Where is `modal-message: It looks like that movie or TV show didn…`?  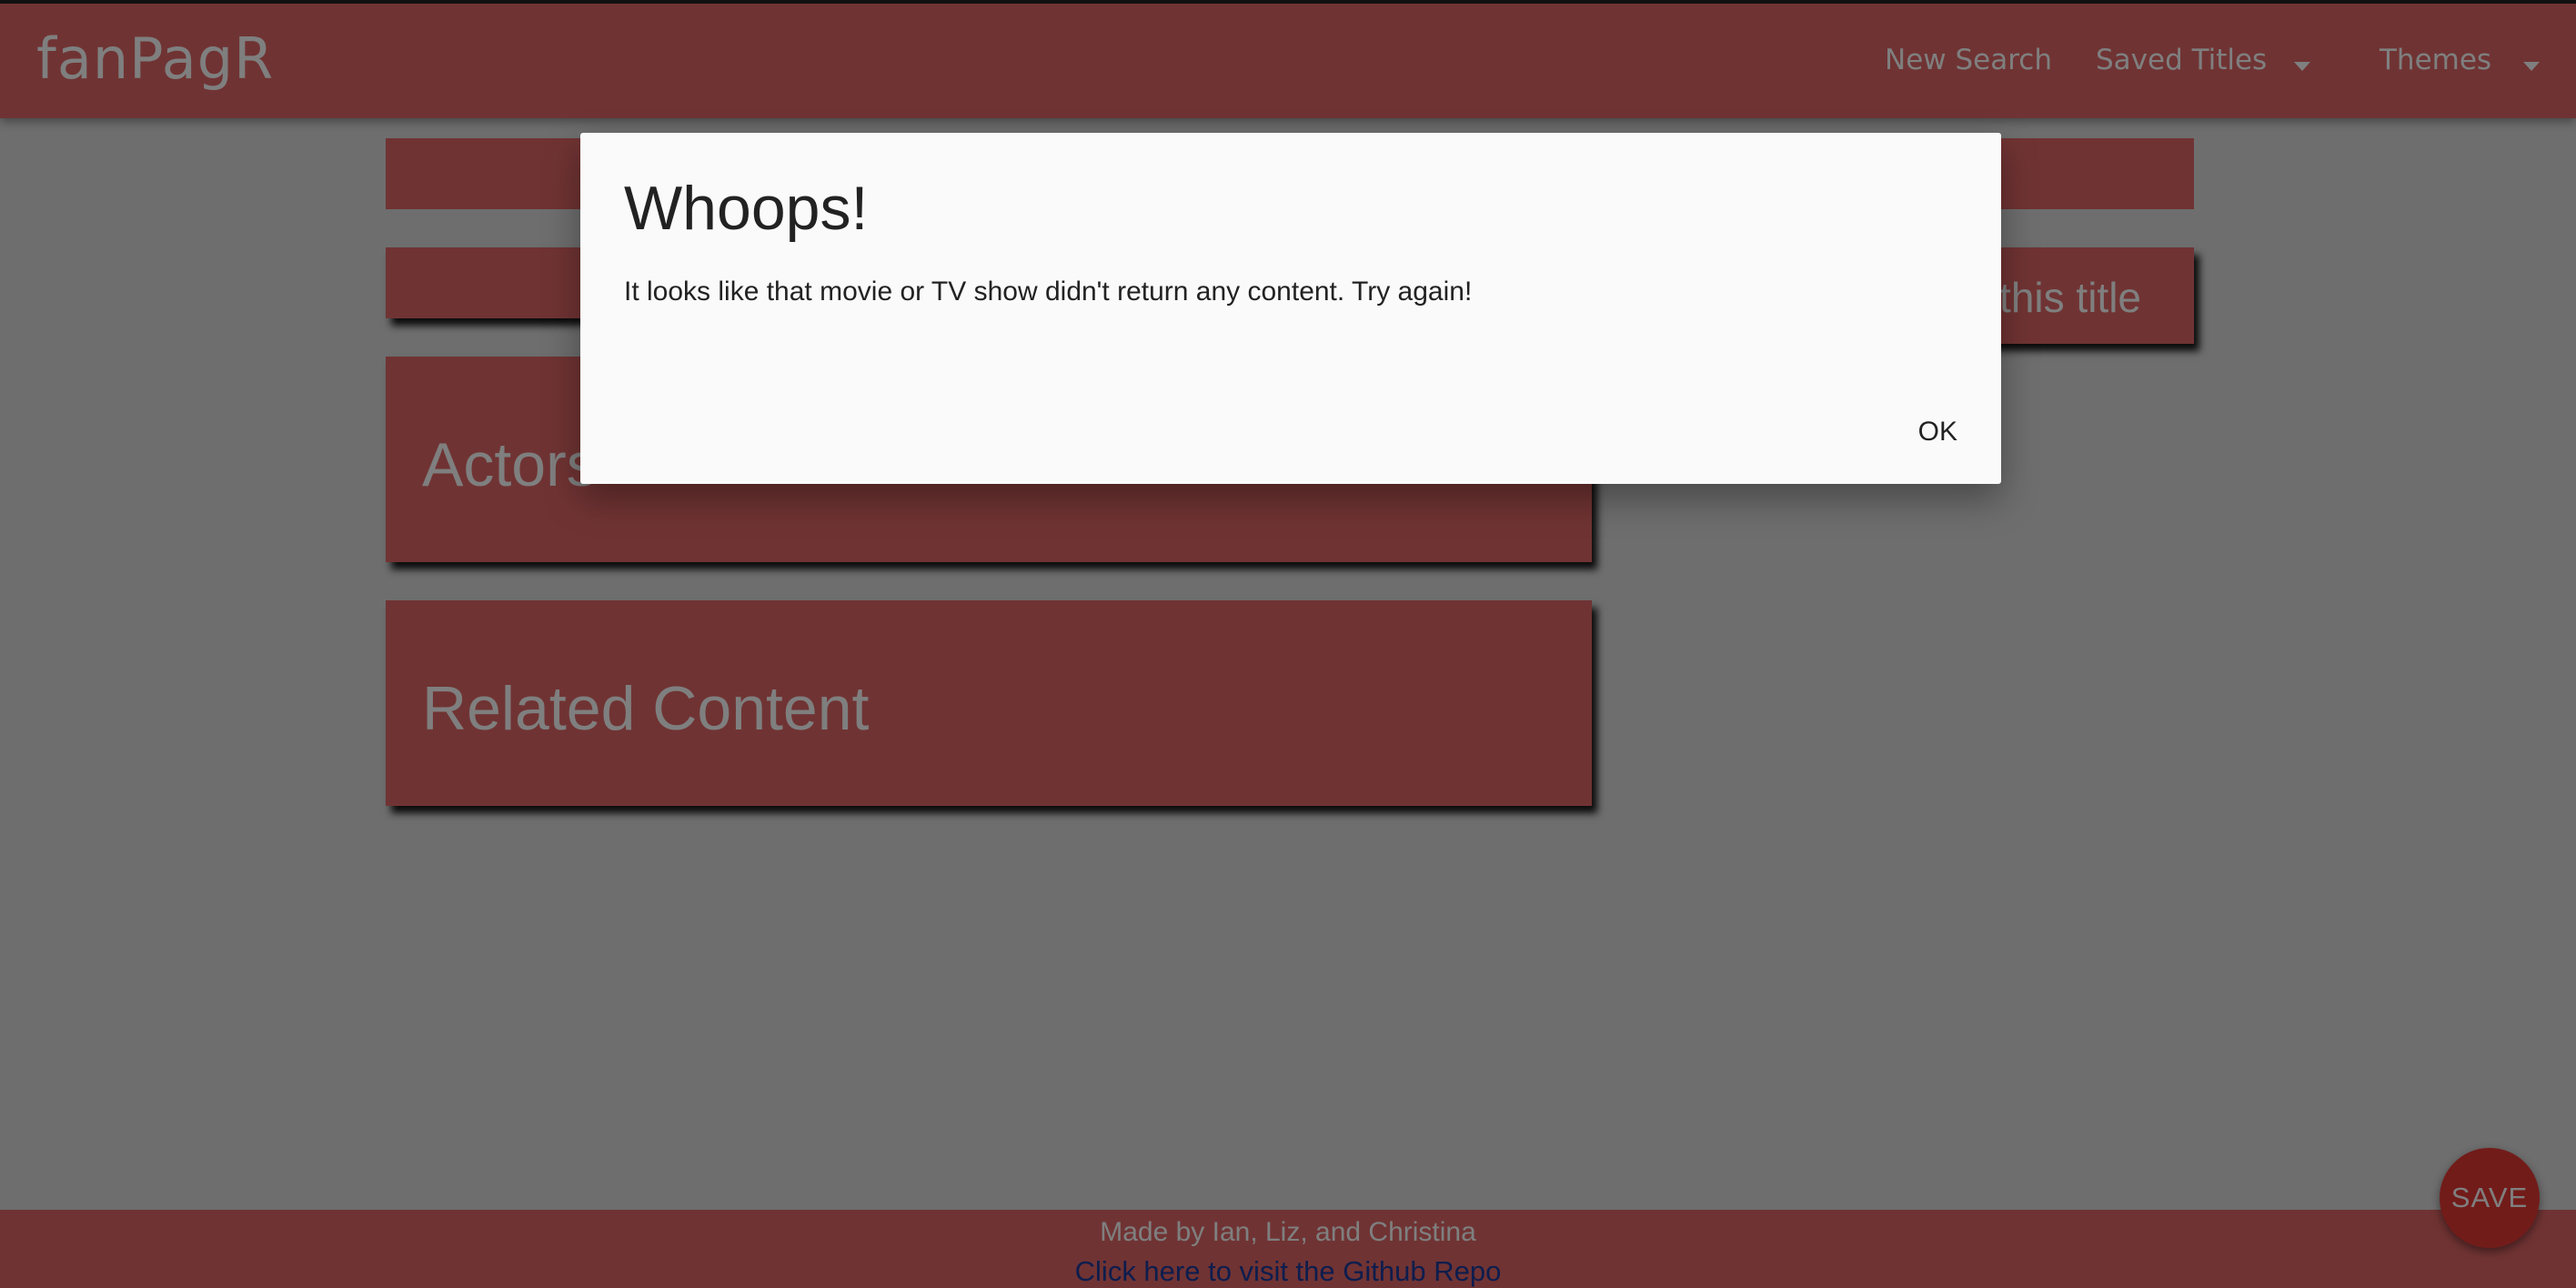 modal-message: It looks like that movie or TV show didn… is located at coordinates (1048, 292).